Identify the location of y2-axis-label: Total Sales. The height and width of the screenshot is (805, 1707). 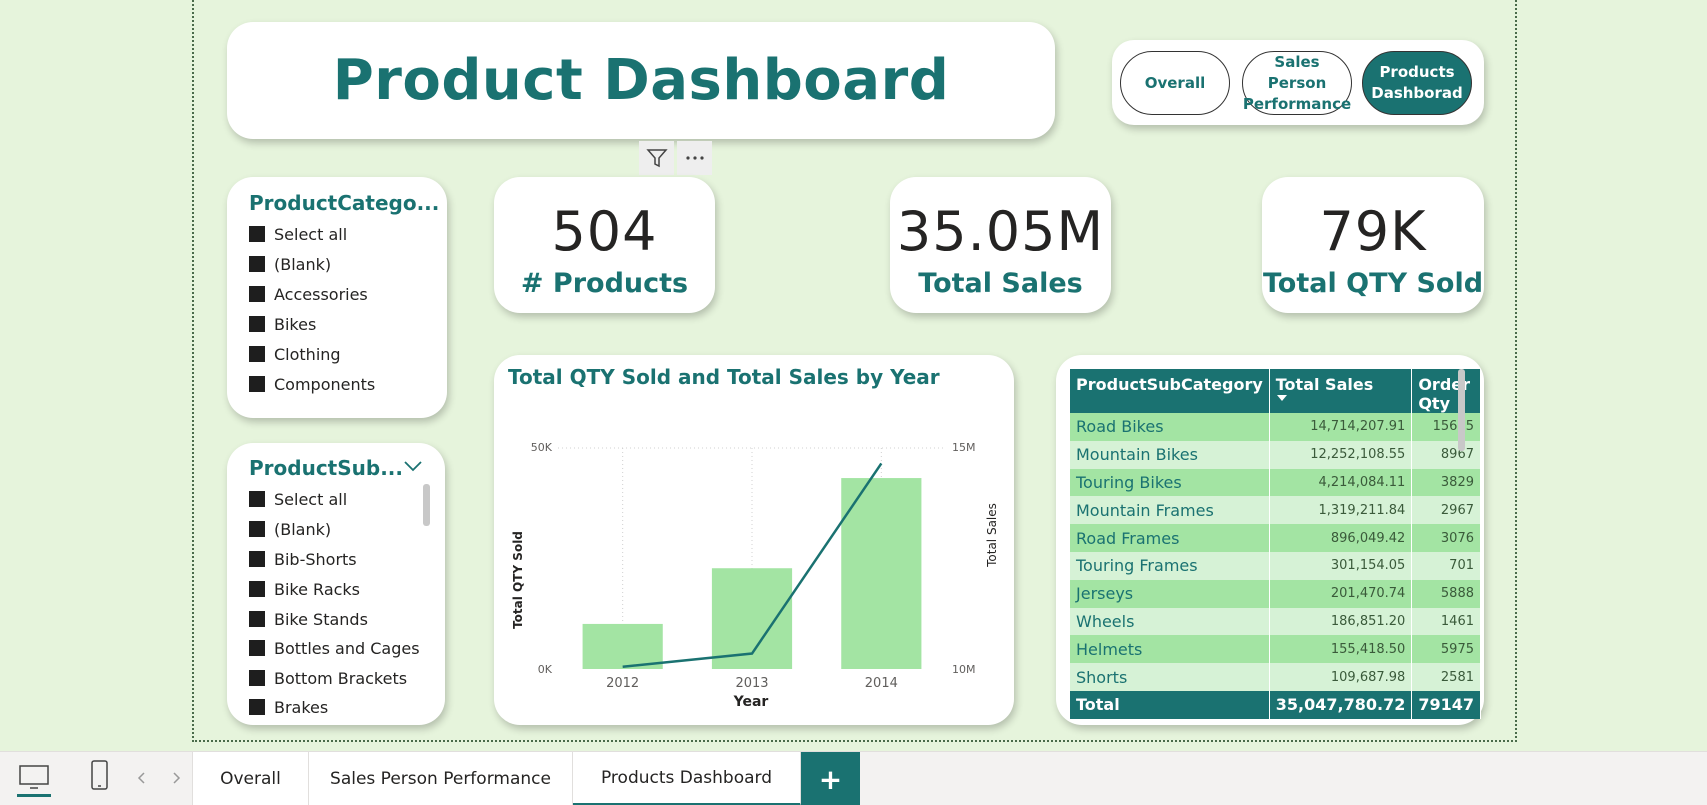
(992, 535).